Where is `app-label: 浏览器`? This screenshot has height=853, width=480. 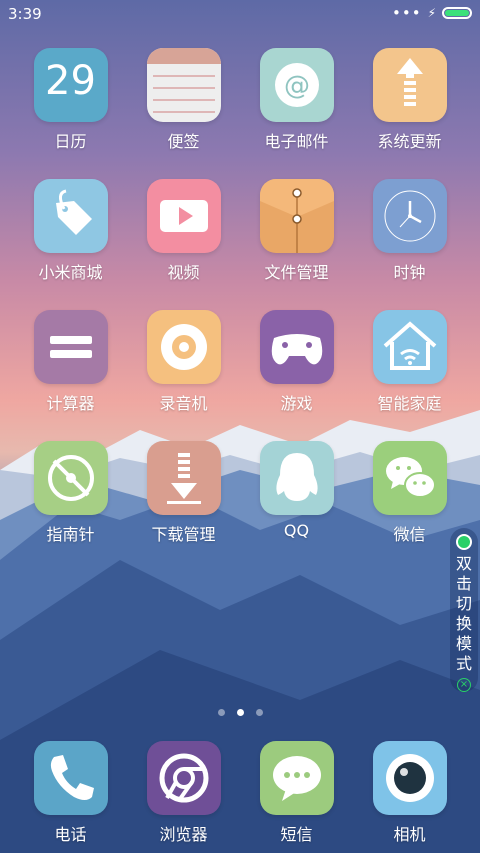 app-label: 浏览器 is located at coordinates (183, 834).